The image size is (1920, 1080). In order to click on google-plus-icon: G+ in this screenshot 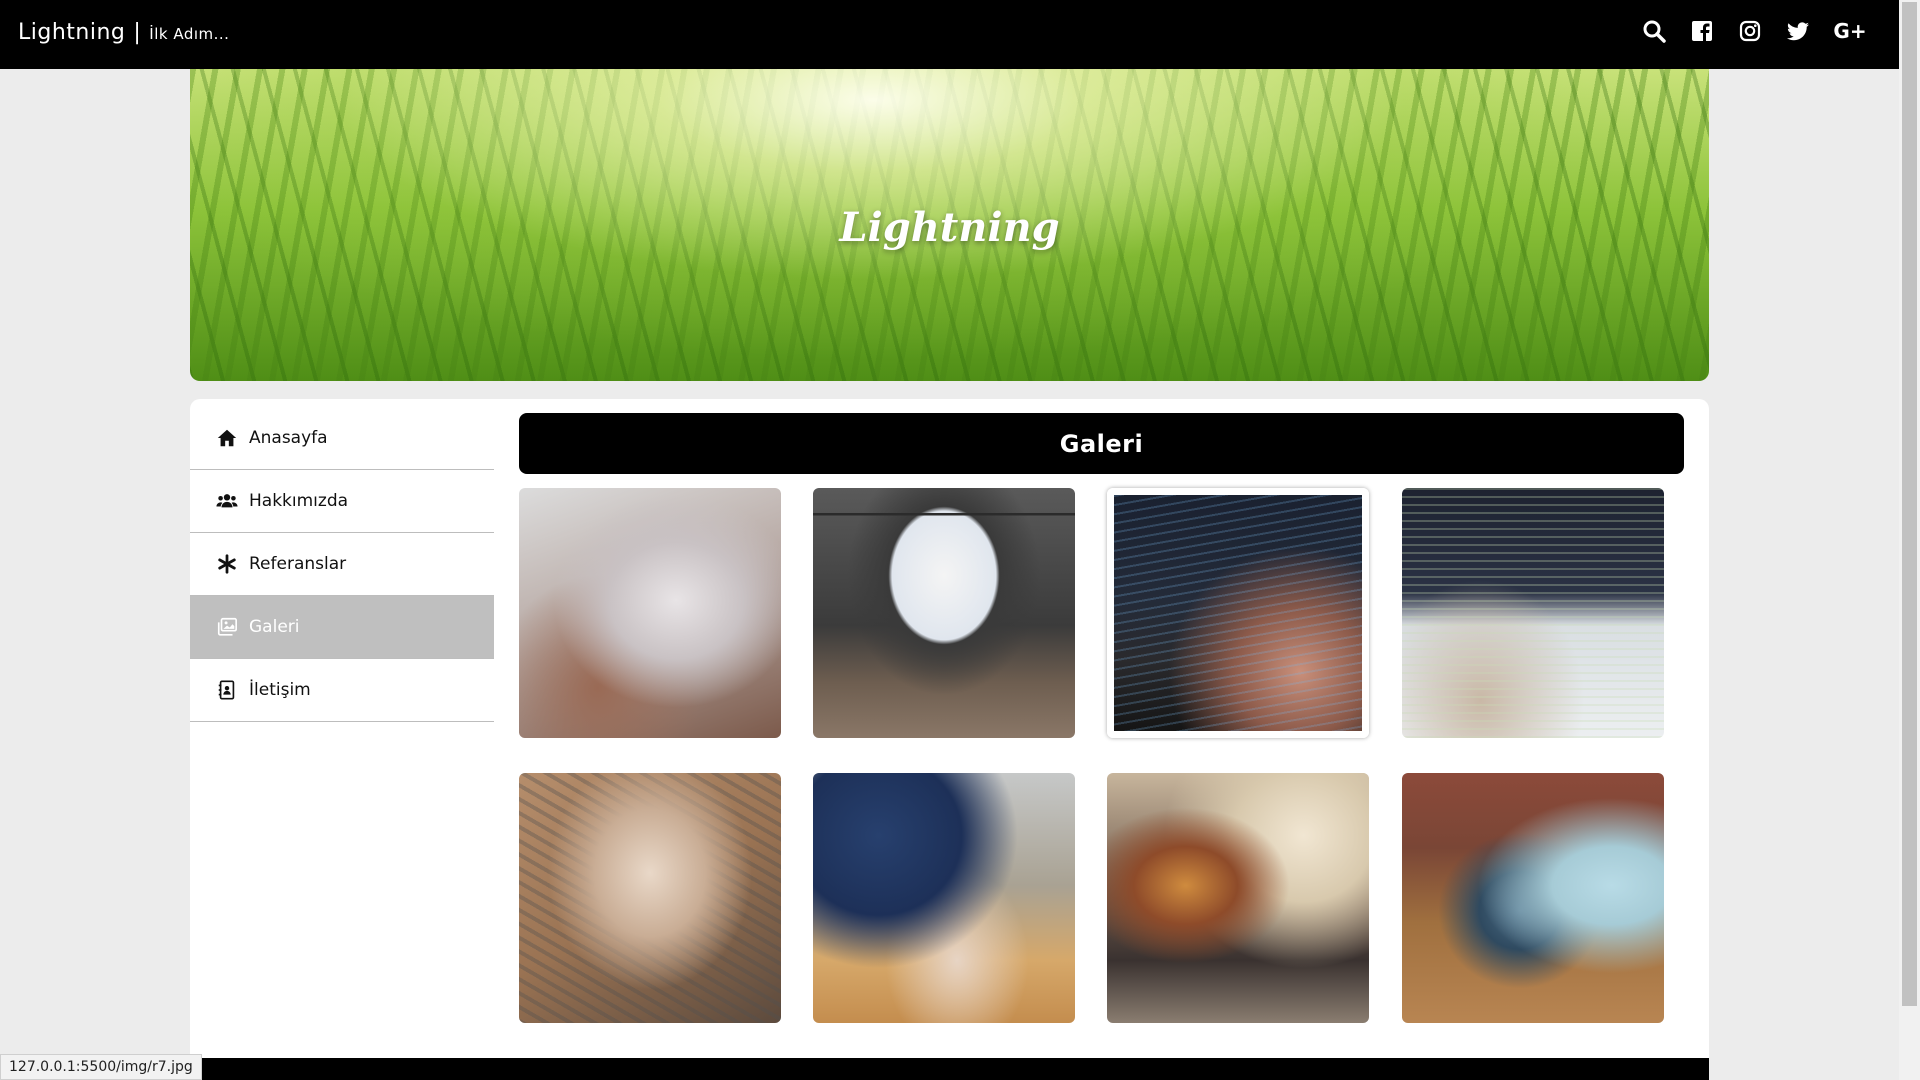, I will do `click(1850, 31)`.